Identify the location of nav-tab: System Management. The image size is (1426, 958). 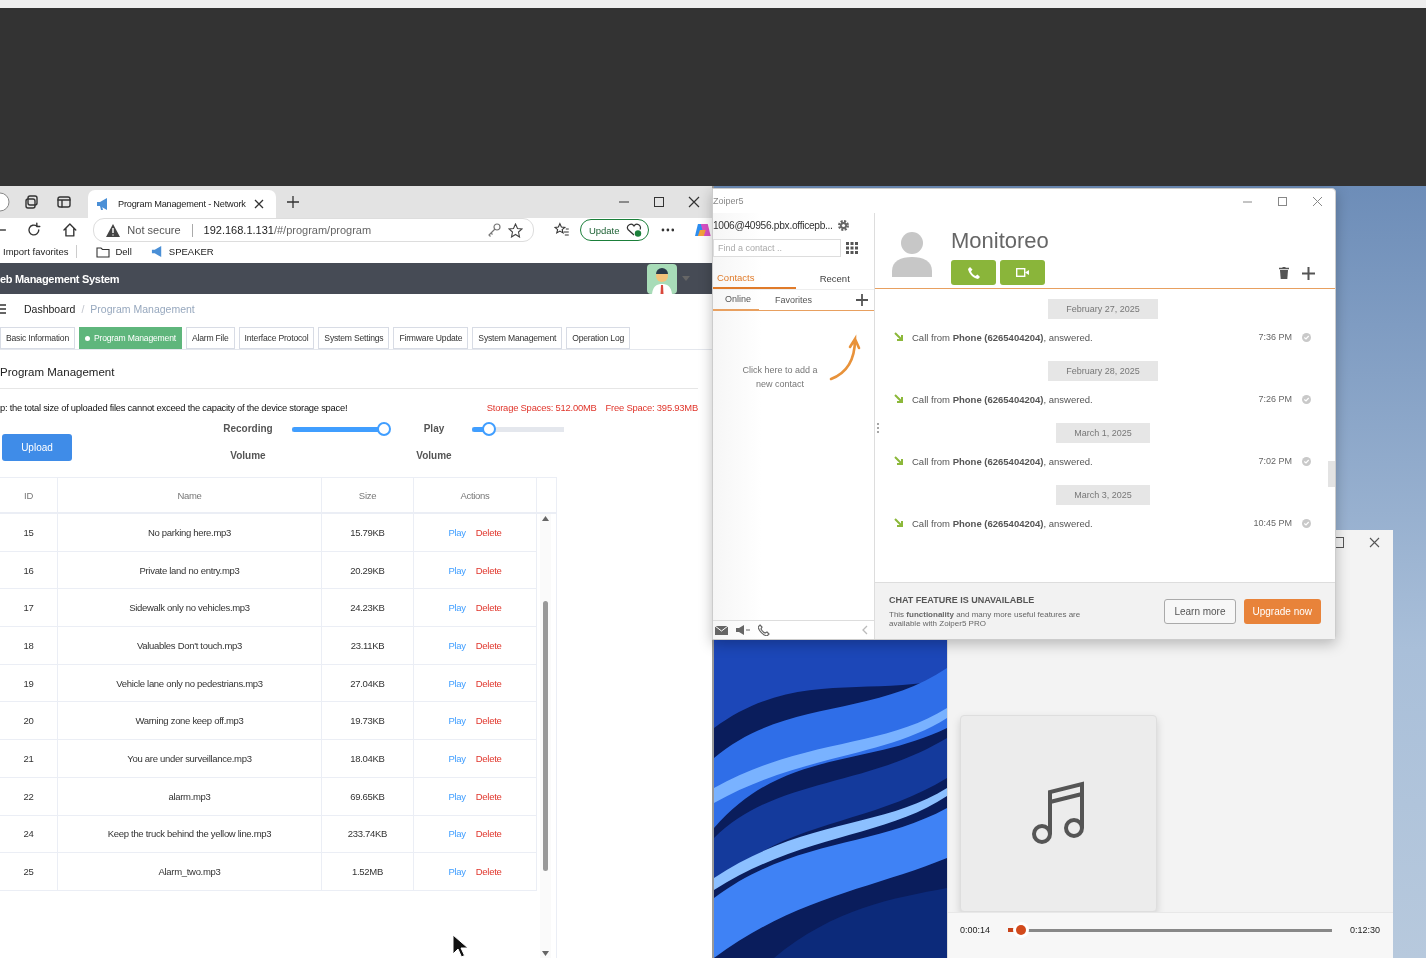
(517, 338).